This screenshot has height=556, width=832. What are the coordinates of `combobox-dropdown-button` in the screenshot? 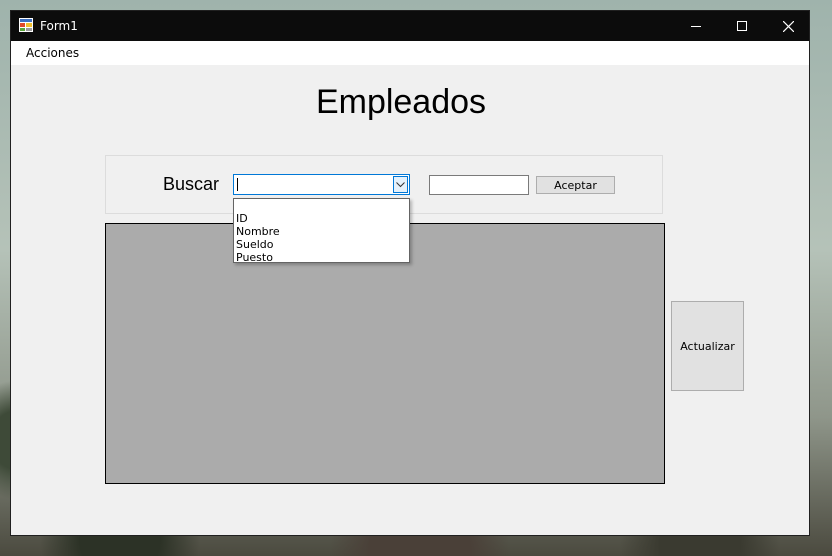 It's located at (400, 184).